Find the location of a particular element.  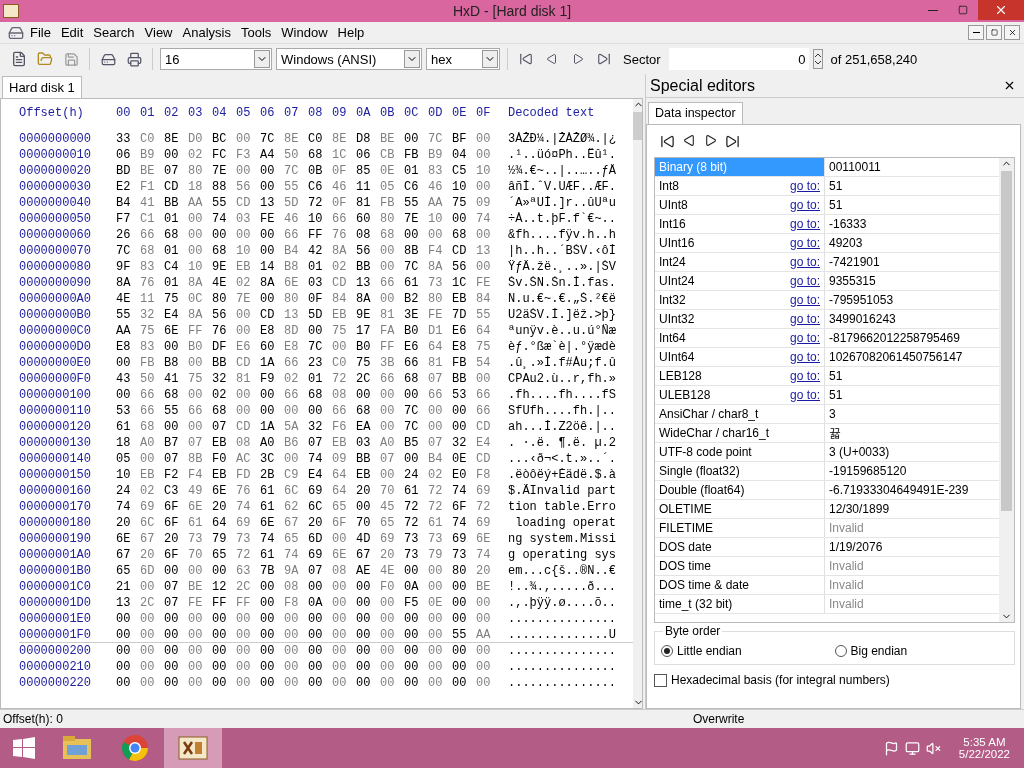

menu-item: Window is located at coordinates (304, 32).